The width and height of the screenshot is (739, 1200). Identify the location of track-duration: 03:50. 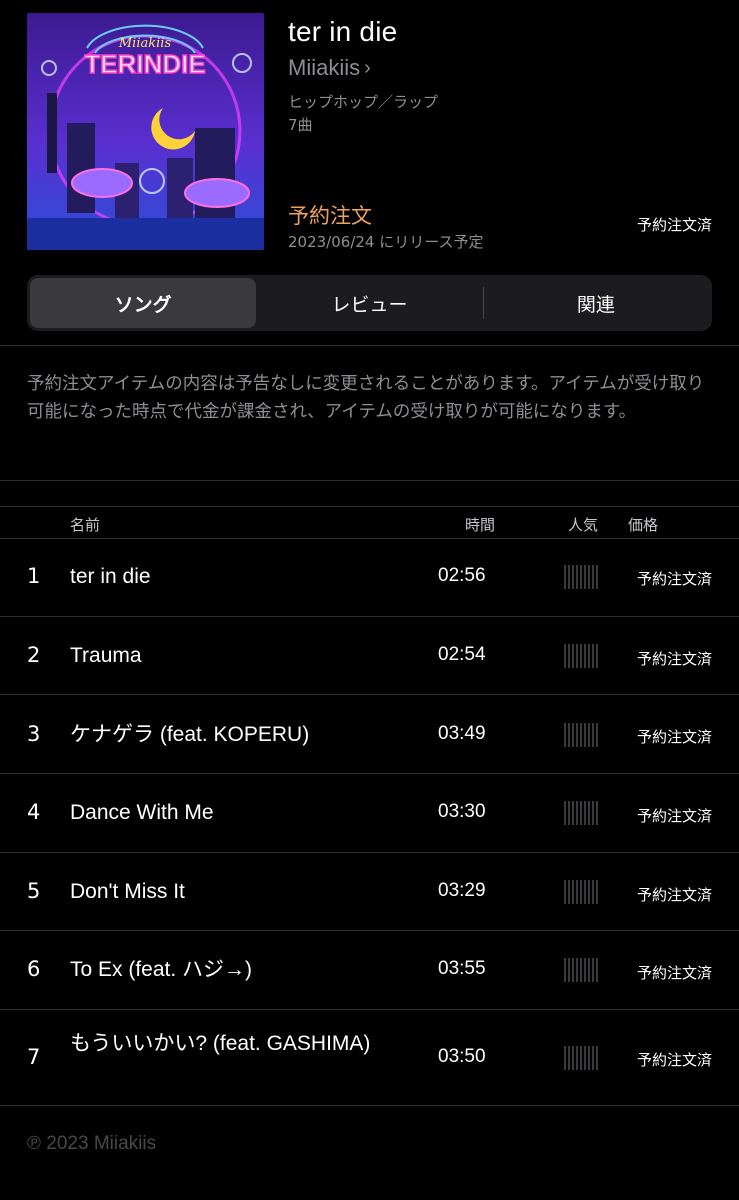
(462, 1056).